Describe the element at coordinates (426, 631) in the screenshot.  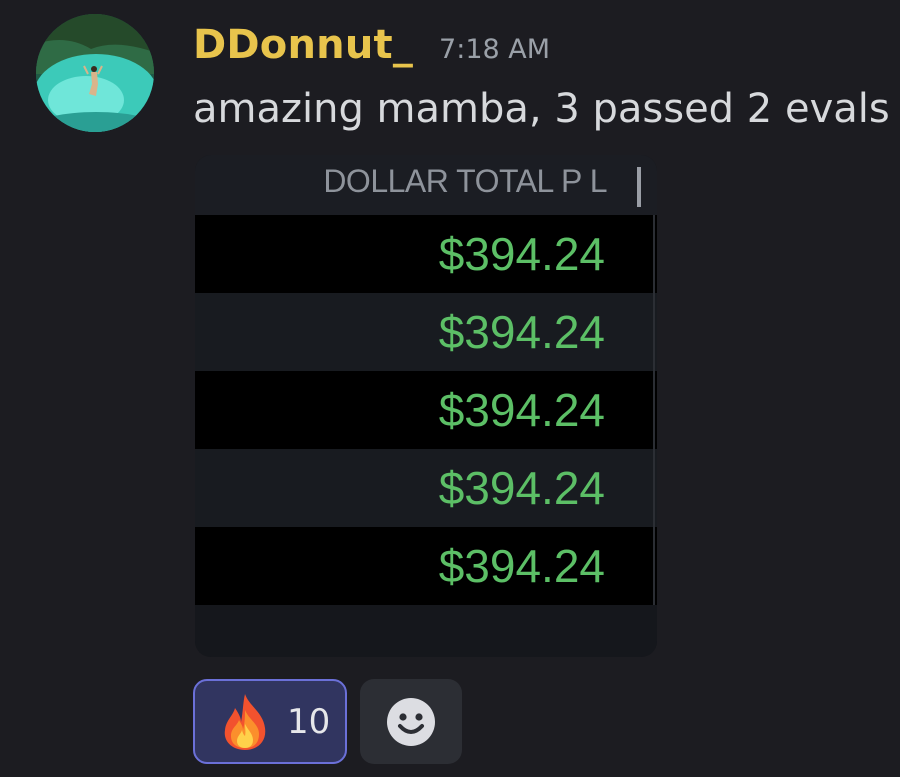
I see `table-footer` at that location.